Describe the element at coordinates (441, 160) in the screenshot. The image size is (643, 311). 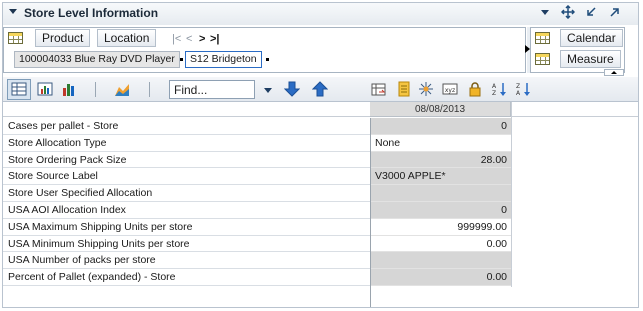
I see `grid-cell: 28.00` at that location.